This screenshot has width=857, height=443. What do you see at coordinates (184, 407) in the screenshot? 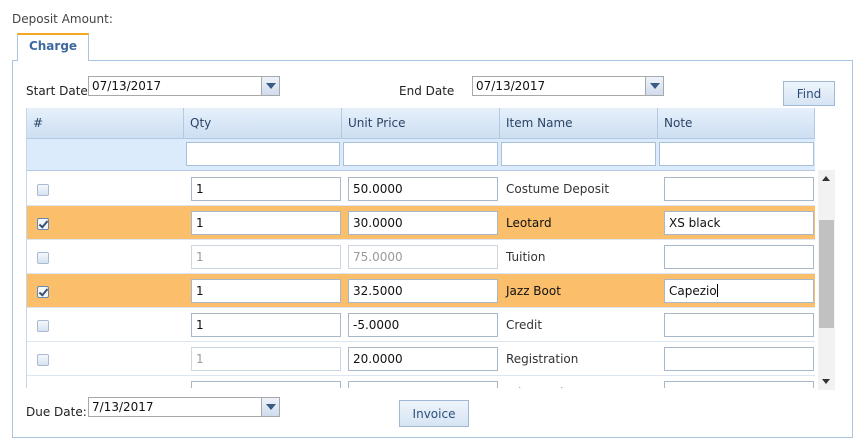
I see `due-date-combo: 7/13/2017` at bounding box center [184, 407].